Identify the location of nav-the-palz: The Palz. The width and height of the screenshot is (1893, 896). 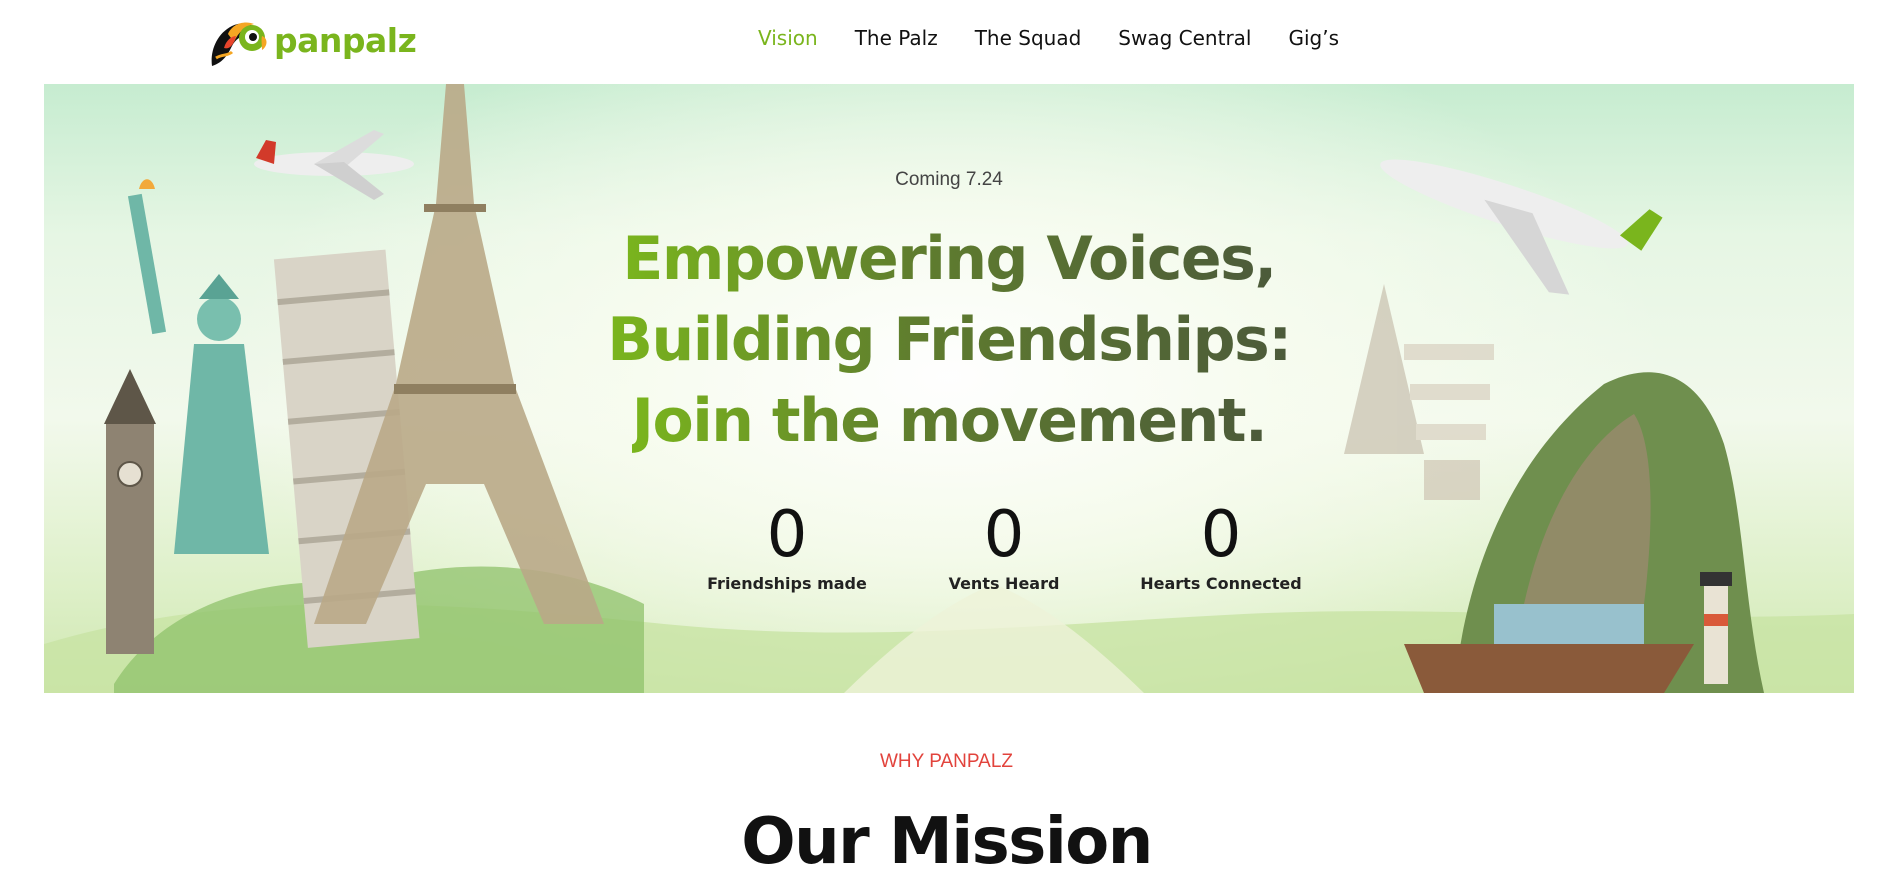
(896, 38).